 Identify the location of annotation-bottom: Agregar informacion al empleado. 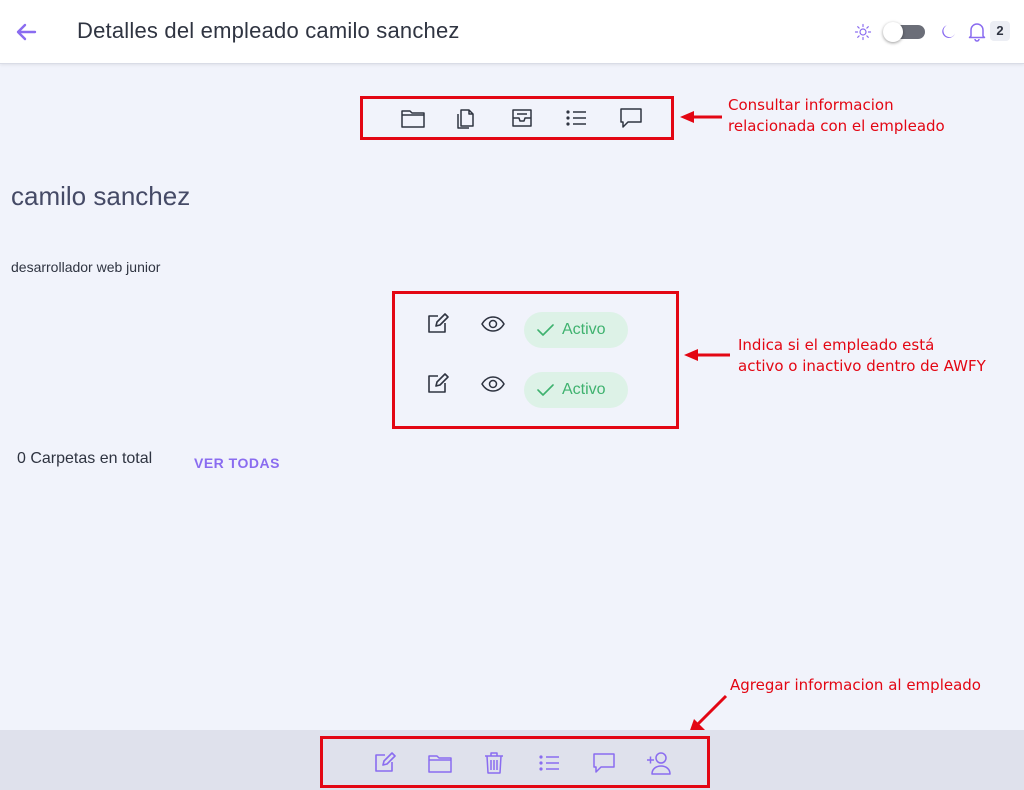
(855, 685).